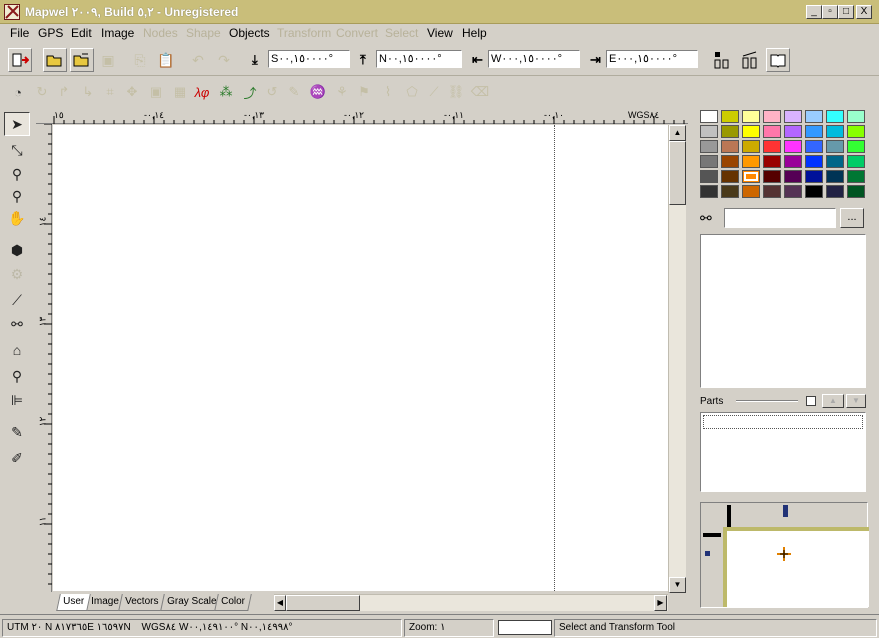 The image size is (879, 638). What do you see at coordinates (17, 218) in the screenshot?
I see `pan-tool: ✋` at bounding box center [17, 218].